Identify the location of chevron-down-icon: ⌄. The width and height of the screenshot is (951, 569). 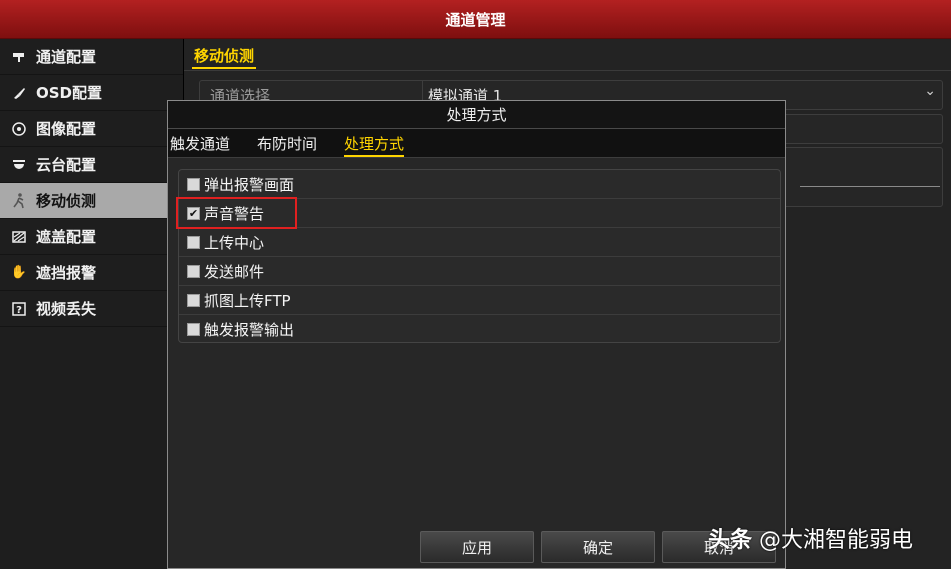
(930, 91).